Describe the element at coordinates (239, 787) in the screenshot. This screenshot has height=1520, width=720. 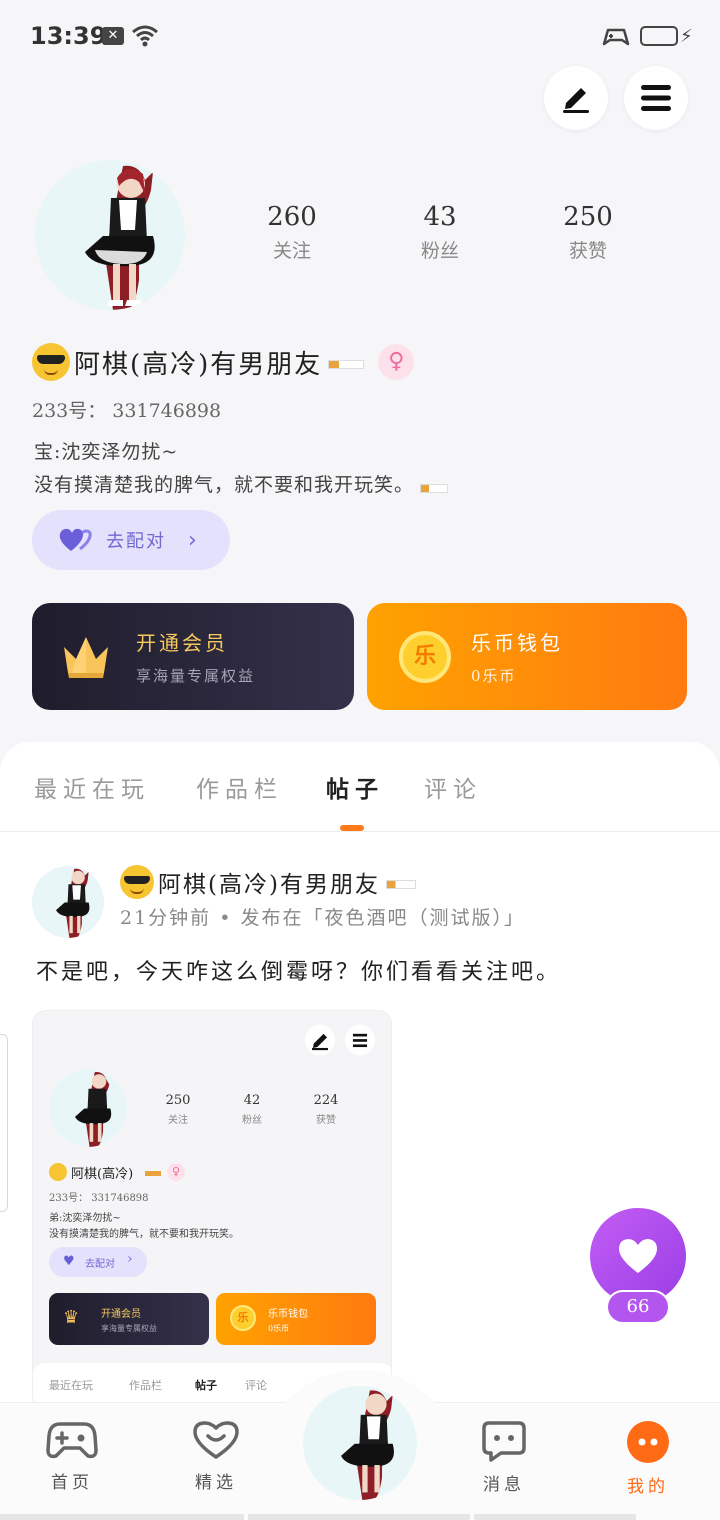
I see `tab-works: 作品栏` at that location.